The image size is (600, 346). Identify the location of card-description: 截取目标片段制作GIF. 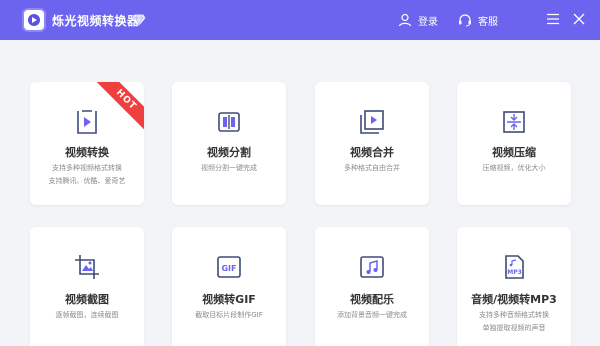
(229, 315).